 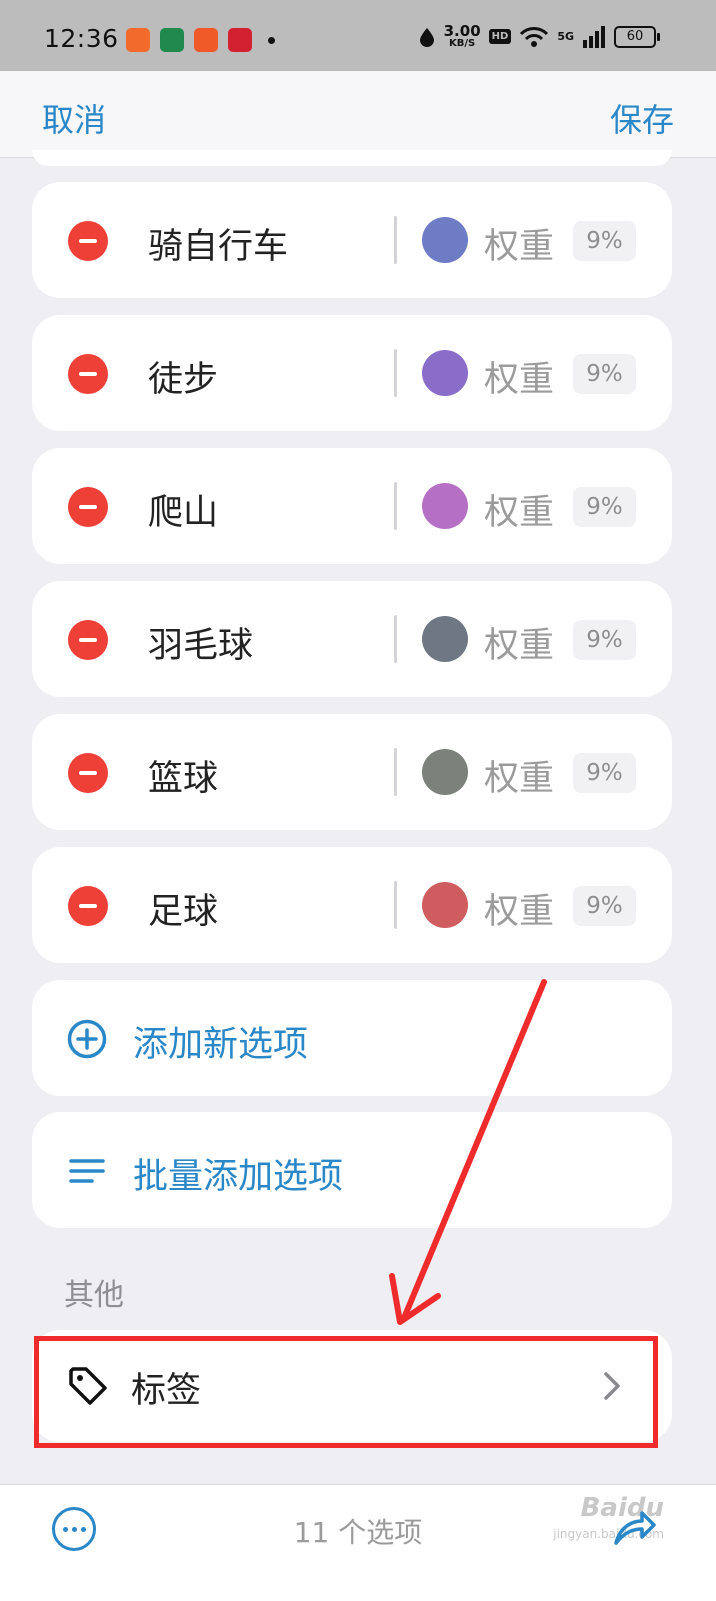 I want to click on share-icon, so click(x=634, y=1529).